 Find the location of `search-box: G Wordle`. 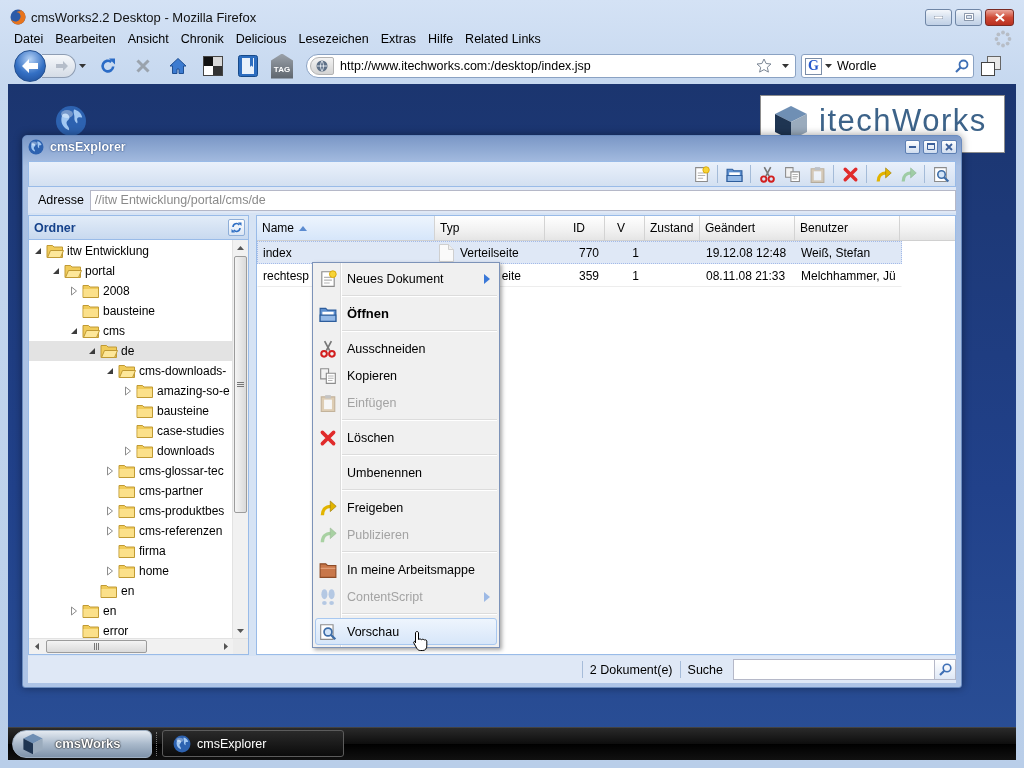

search-box: G Wordle is located at coordinates (887, 66).